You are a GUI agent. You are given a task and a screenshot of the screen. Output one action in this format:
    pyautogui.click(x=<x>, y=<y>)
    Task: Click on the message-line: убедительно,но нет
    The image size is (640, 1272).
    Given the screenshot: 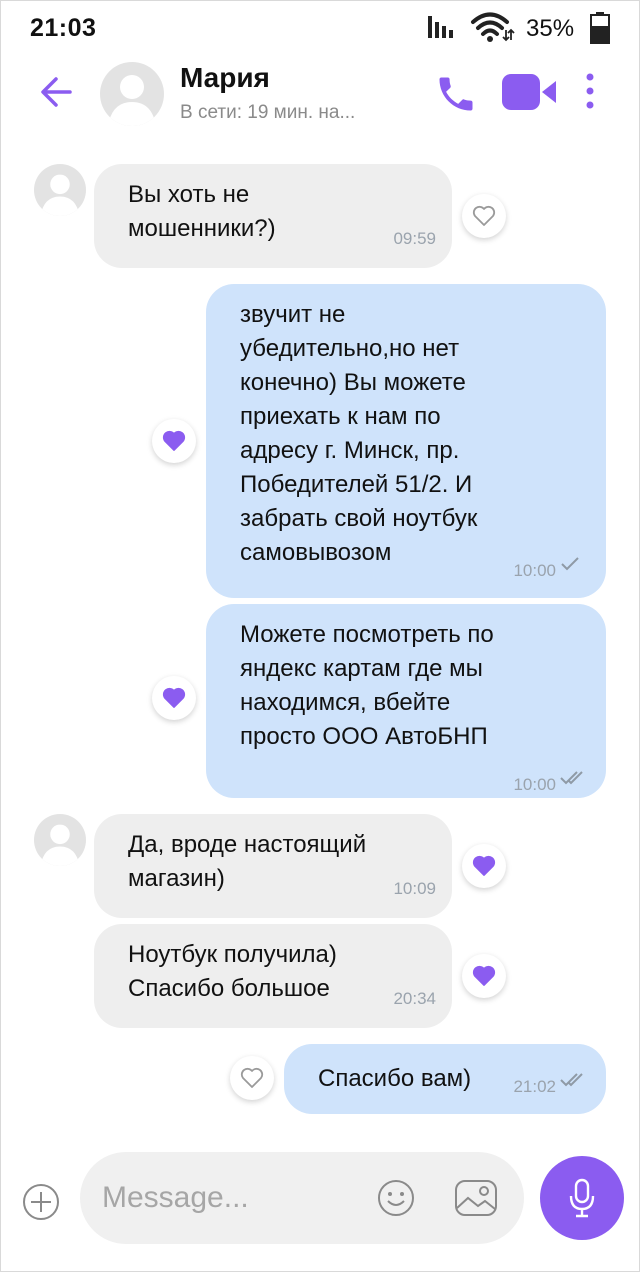 What is the action you would take?
    pyautogui.click(x=350, y=348)
    